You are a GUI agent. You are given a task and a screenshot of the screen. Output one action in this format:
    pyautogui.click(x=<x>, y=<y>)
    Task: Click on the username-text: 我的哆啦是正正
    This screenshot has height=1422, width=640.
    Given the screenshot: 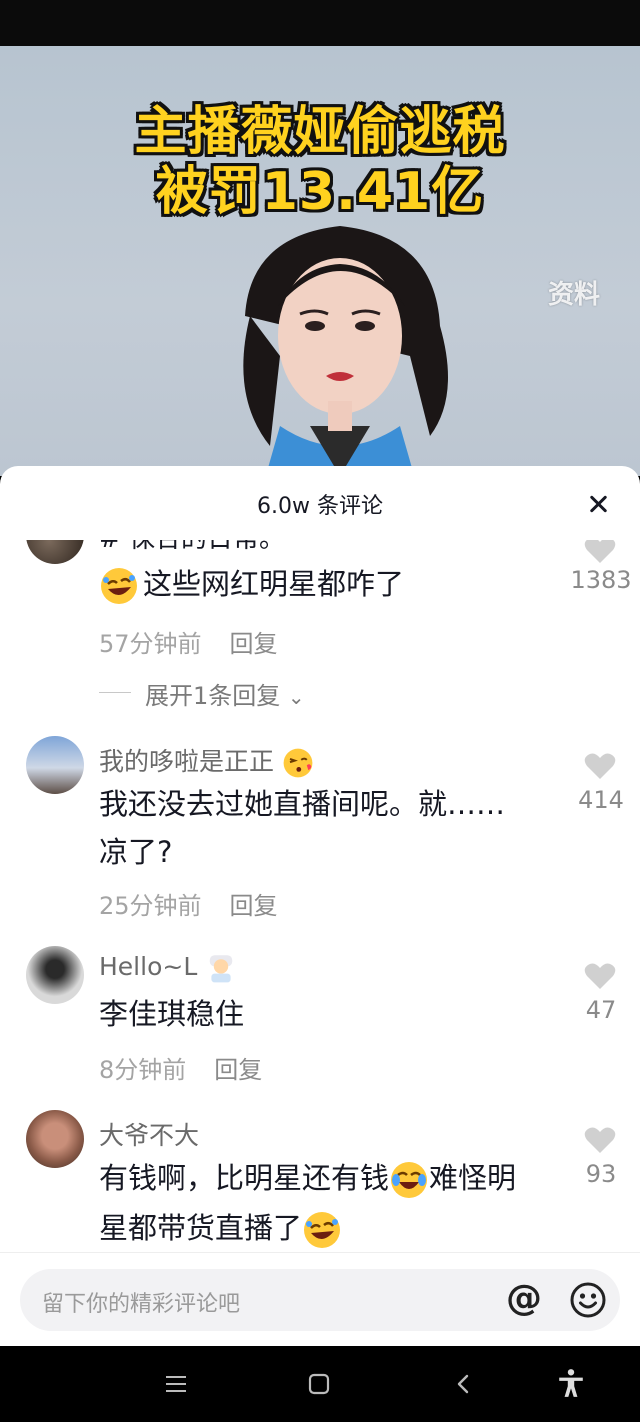 What is the action you would take?
    pyautogui.click(x=187, y=761)
    